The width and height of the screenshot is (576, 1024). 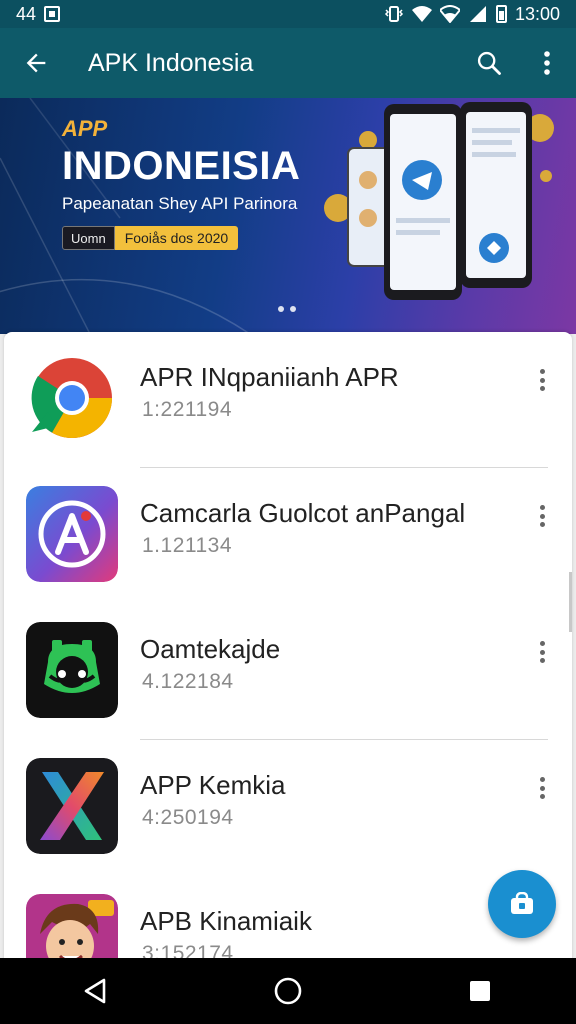 I want to click on page-title: APK Indonesia, so click(x=171, y=62).